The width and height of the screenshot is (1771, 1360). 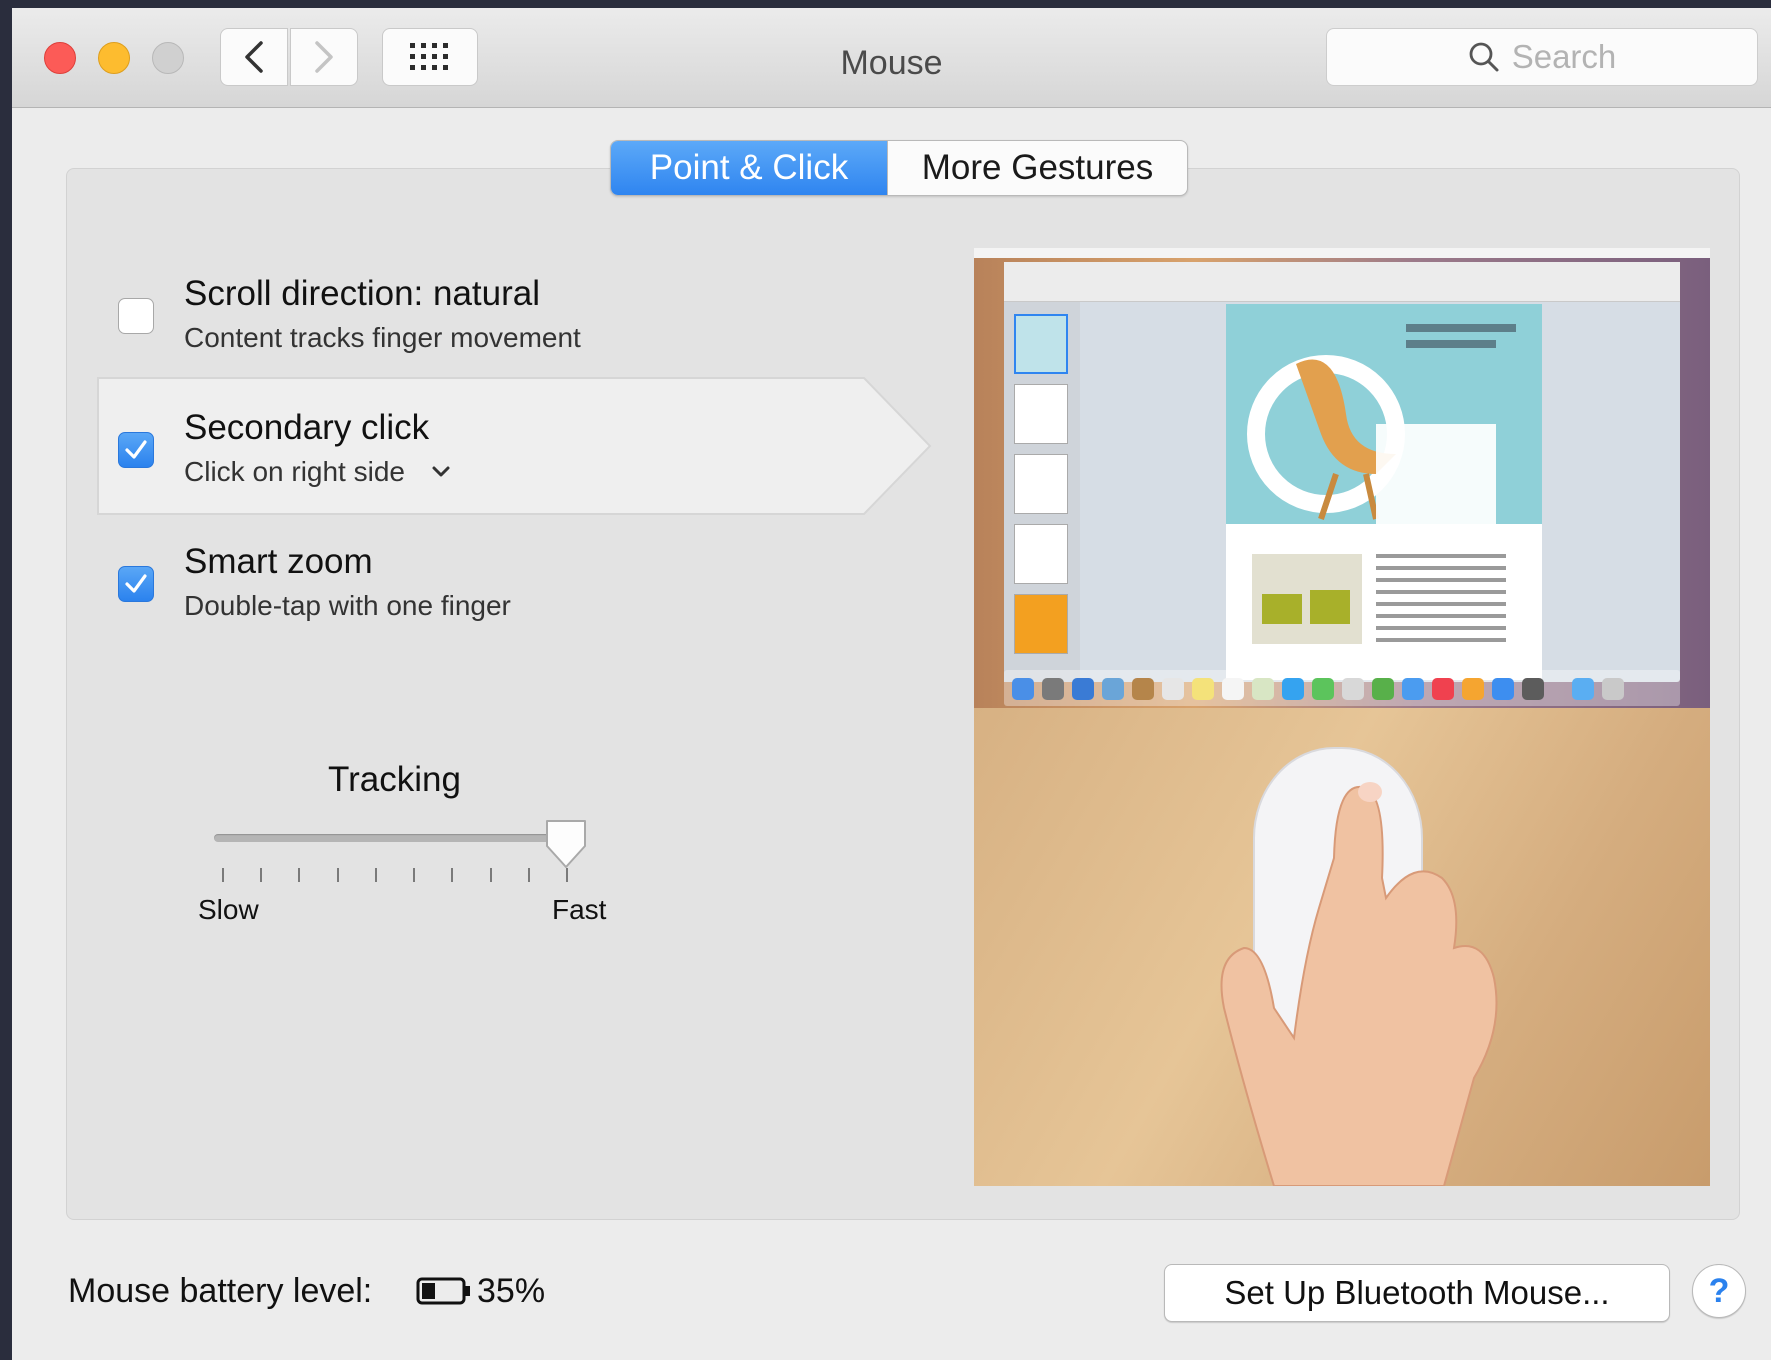 What do you see at coordinates (395, 838) in the screenshot?
I see `tracking-slider-track` at bounding box center [395, 838].